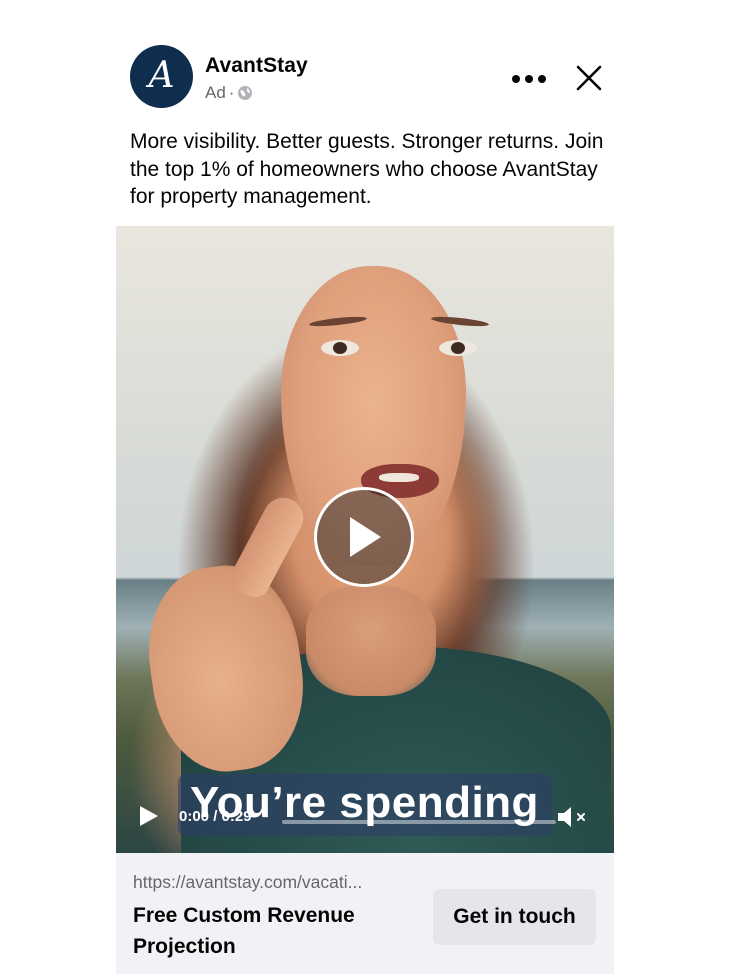  I want to click on globe-icon, so click(245, 93).